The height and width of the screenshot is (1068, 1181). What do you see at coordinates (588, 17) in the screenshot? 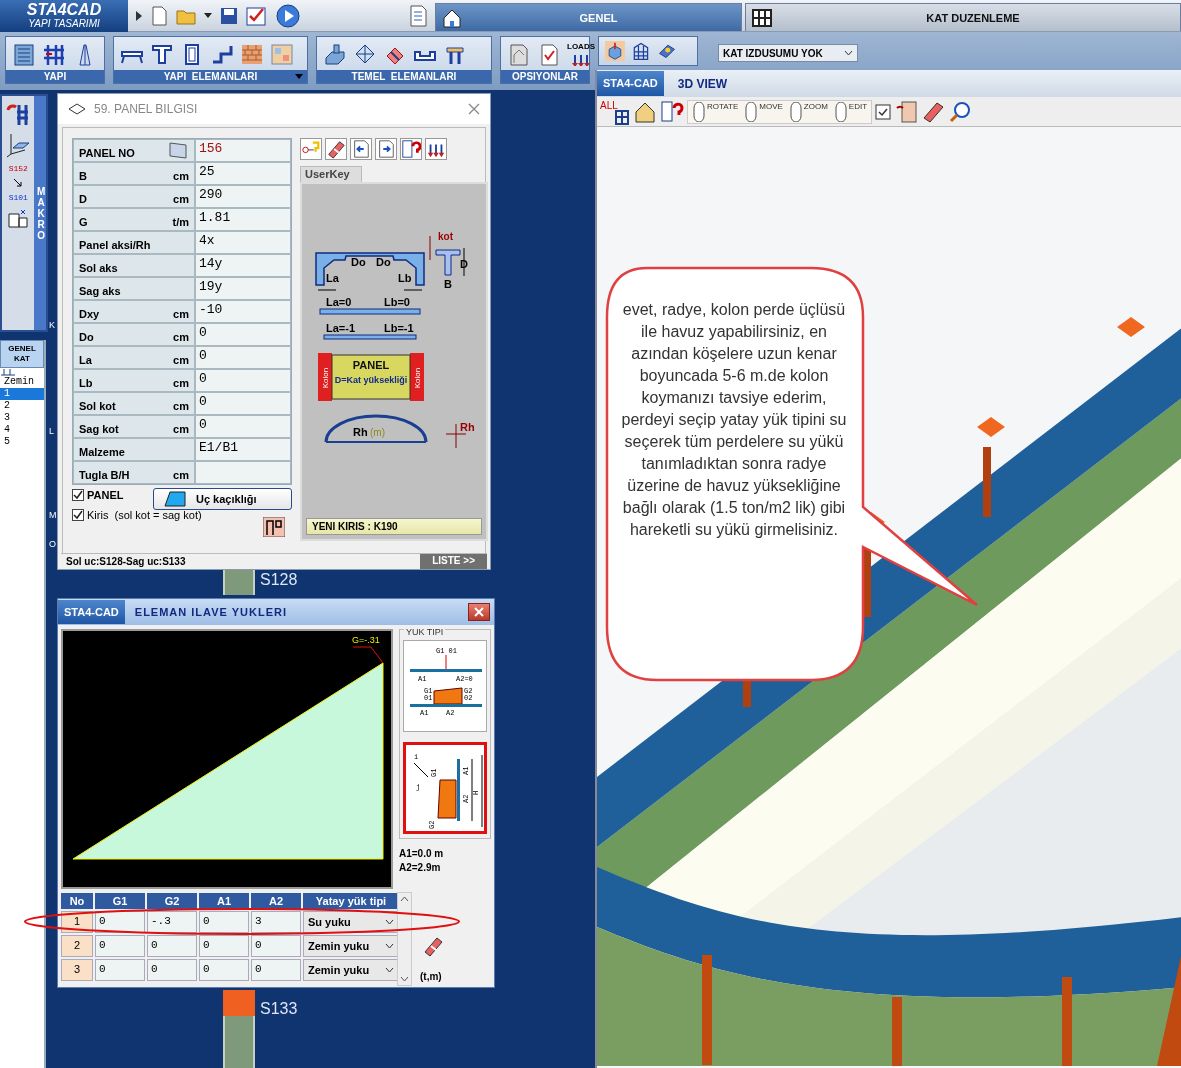
I see `tab: GENEL` at bounding box center [588, 17].